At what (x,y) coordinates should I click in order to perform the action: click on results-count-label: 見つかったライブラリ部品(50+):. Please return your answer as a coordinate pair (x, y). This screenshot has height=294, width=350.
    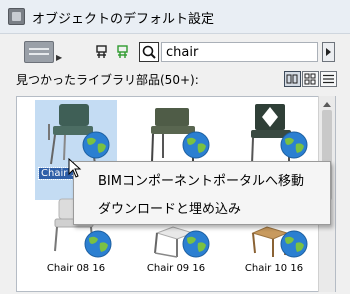
    Looking at the image, I should click on (107, 80).